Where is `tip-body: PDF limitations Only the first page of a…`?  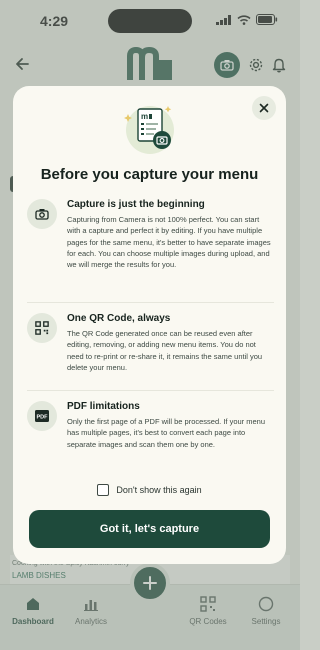
tip-body: PDF limitations Only the first page of a… is located at coordinates (170, 425).